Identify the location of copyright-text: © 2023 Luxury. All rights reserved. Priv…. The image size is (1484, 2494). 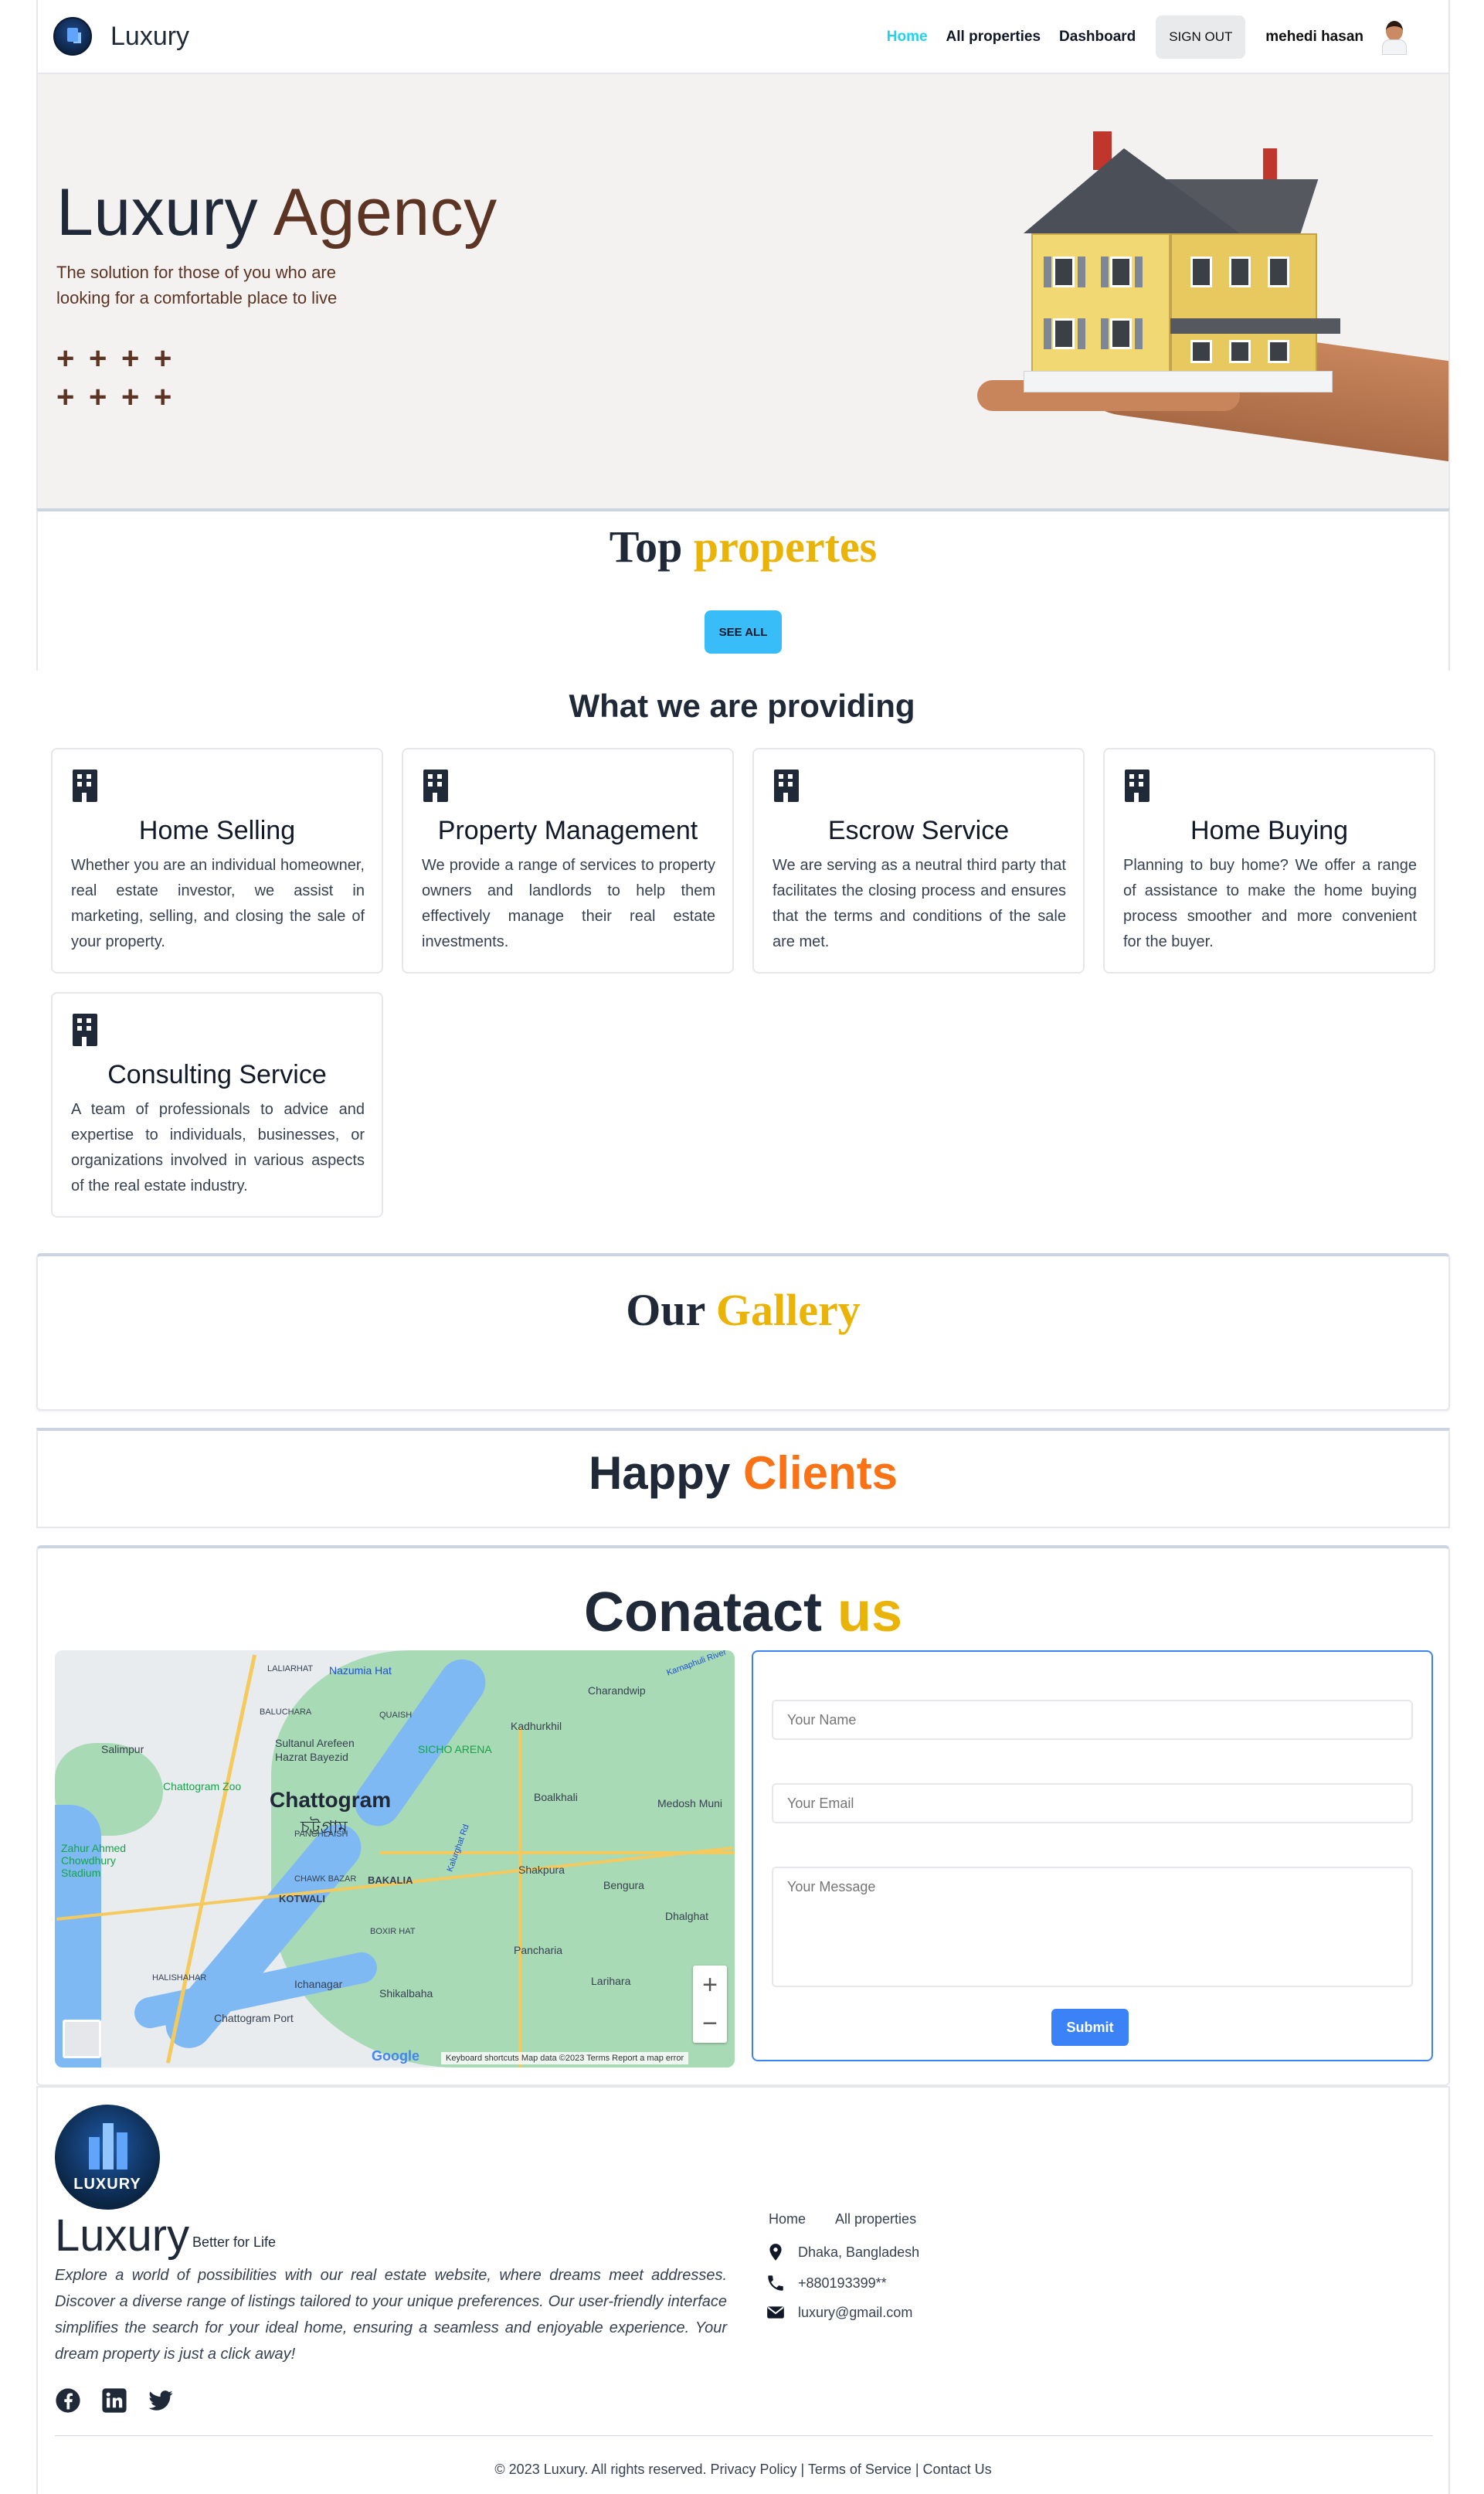
(743, 2470).